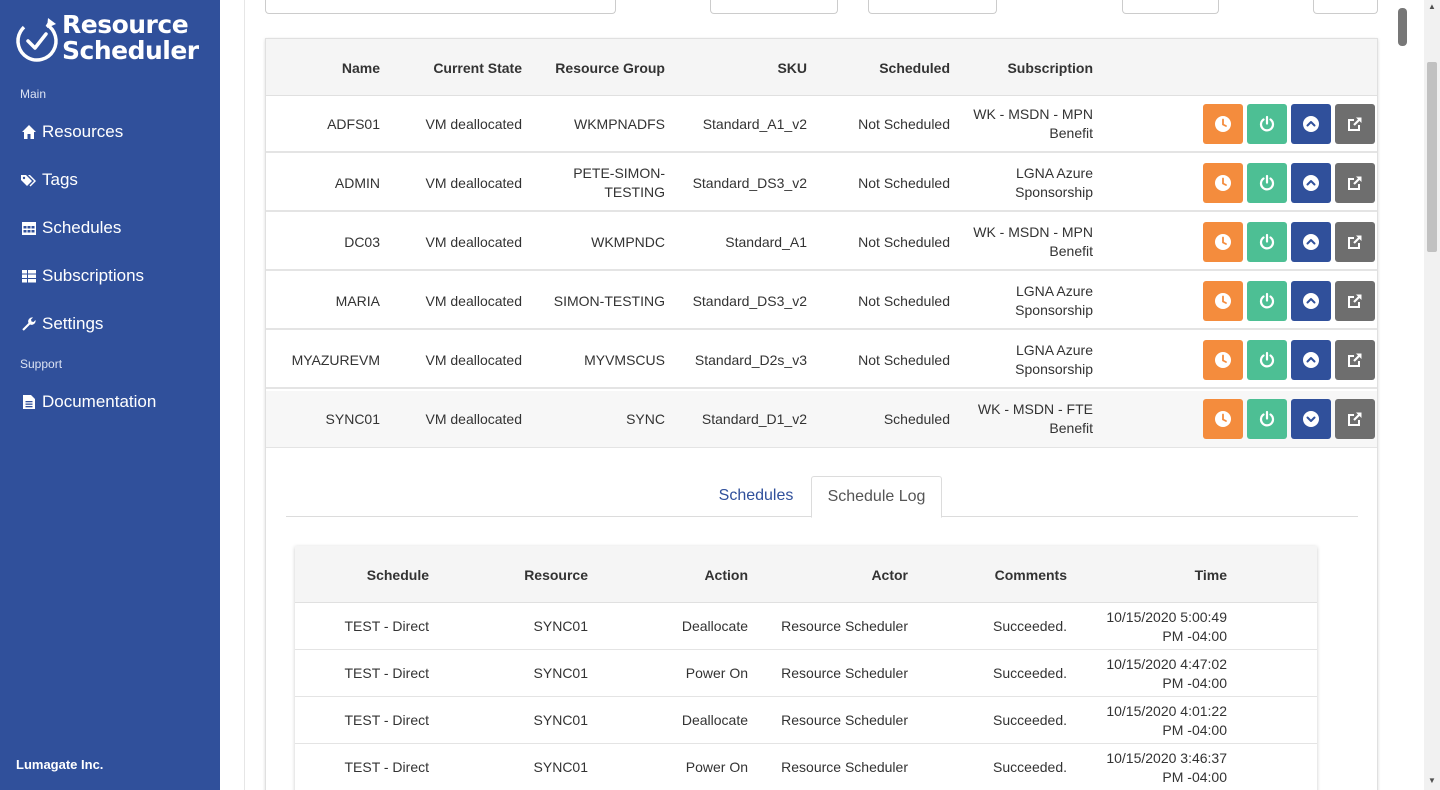 The width and height of the screenshot is (1440, 790). I want to click on column-header-state: Current State, so click(477, 68).